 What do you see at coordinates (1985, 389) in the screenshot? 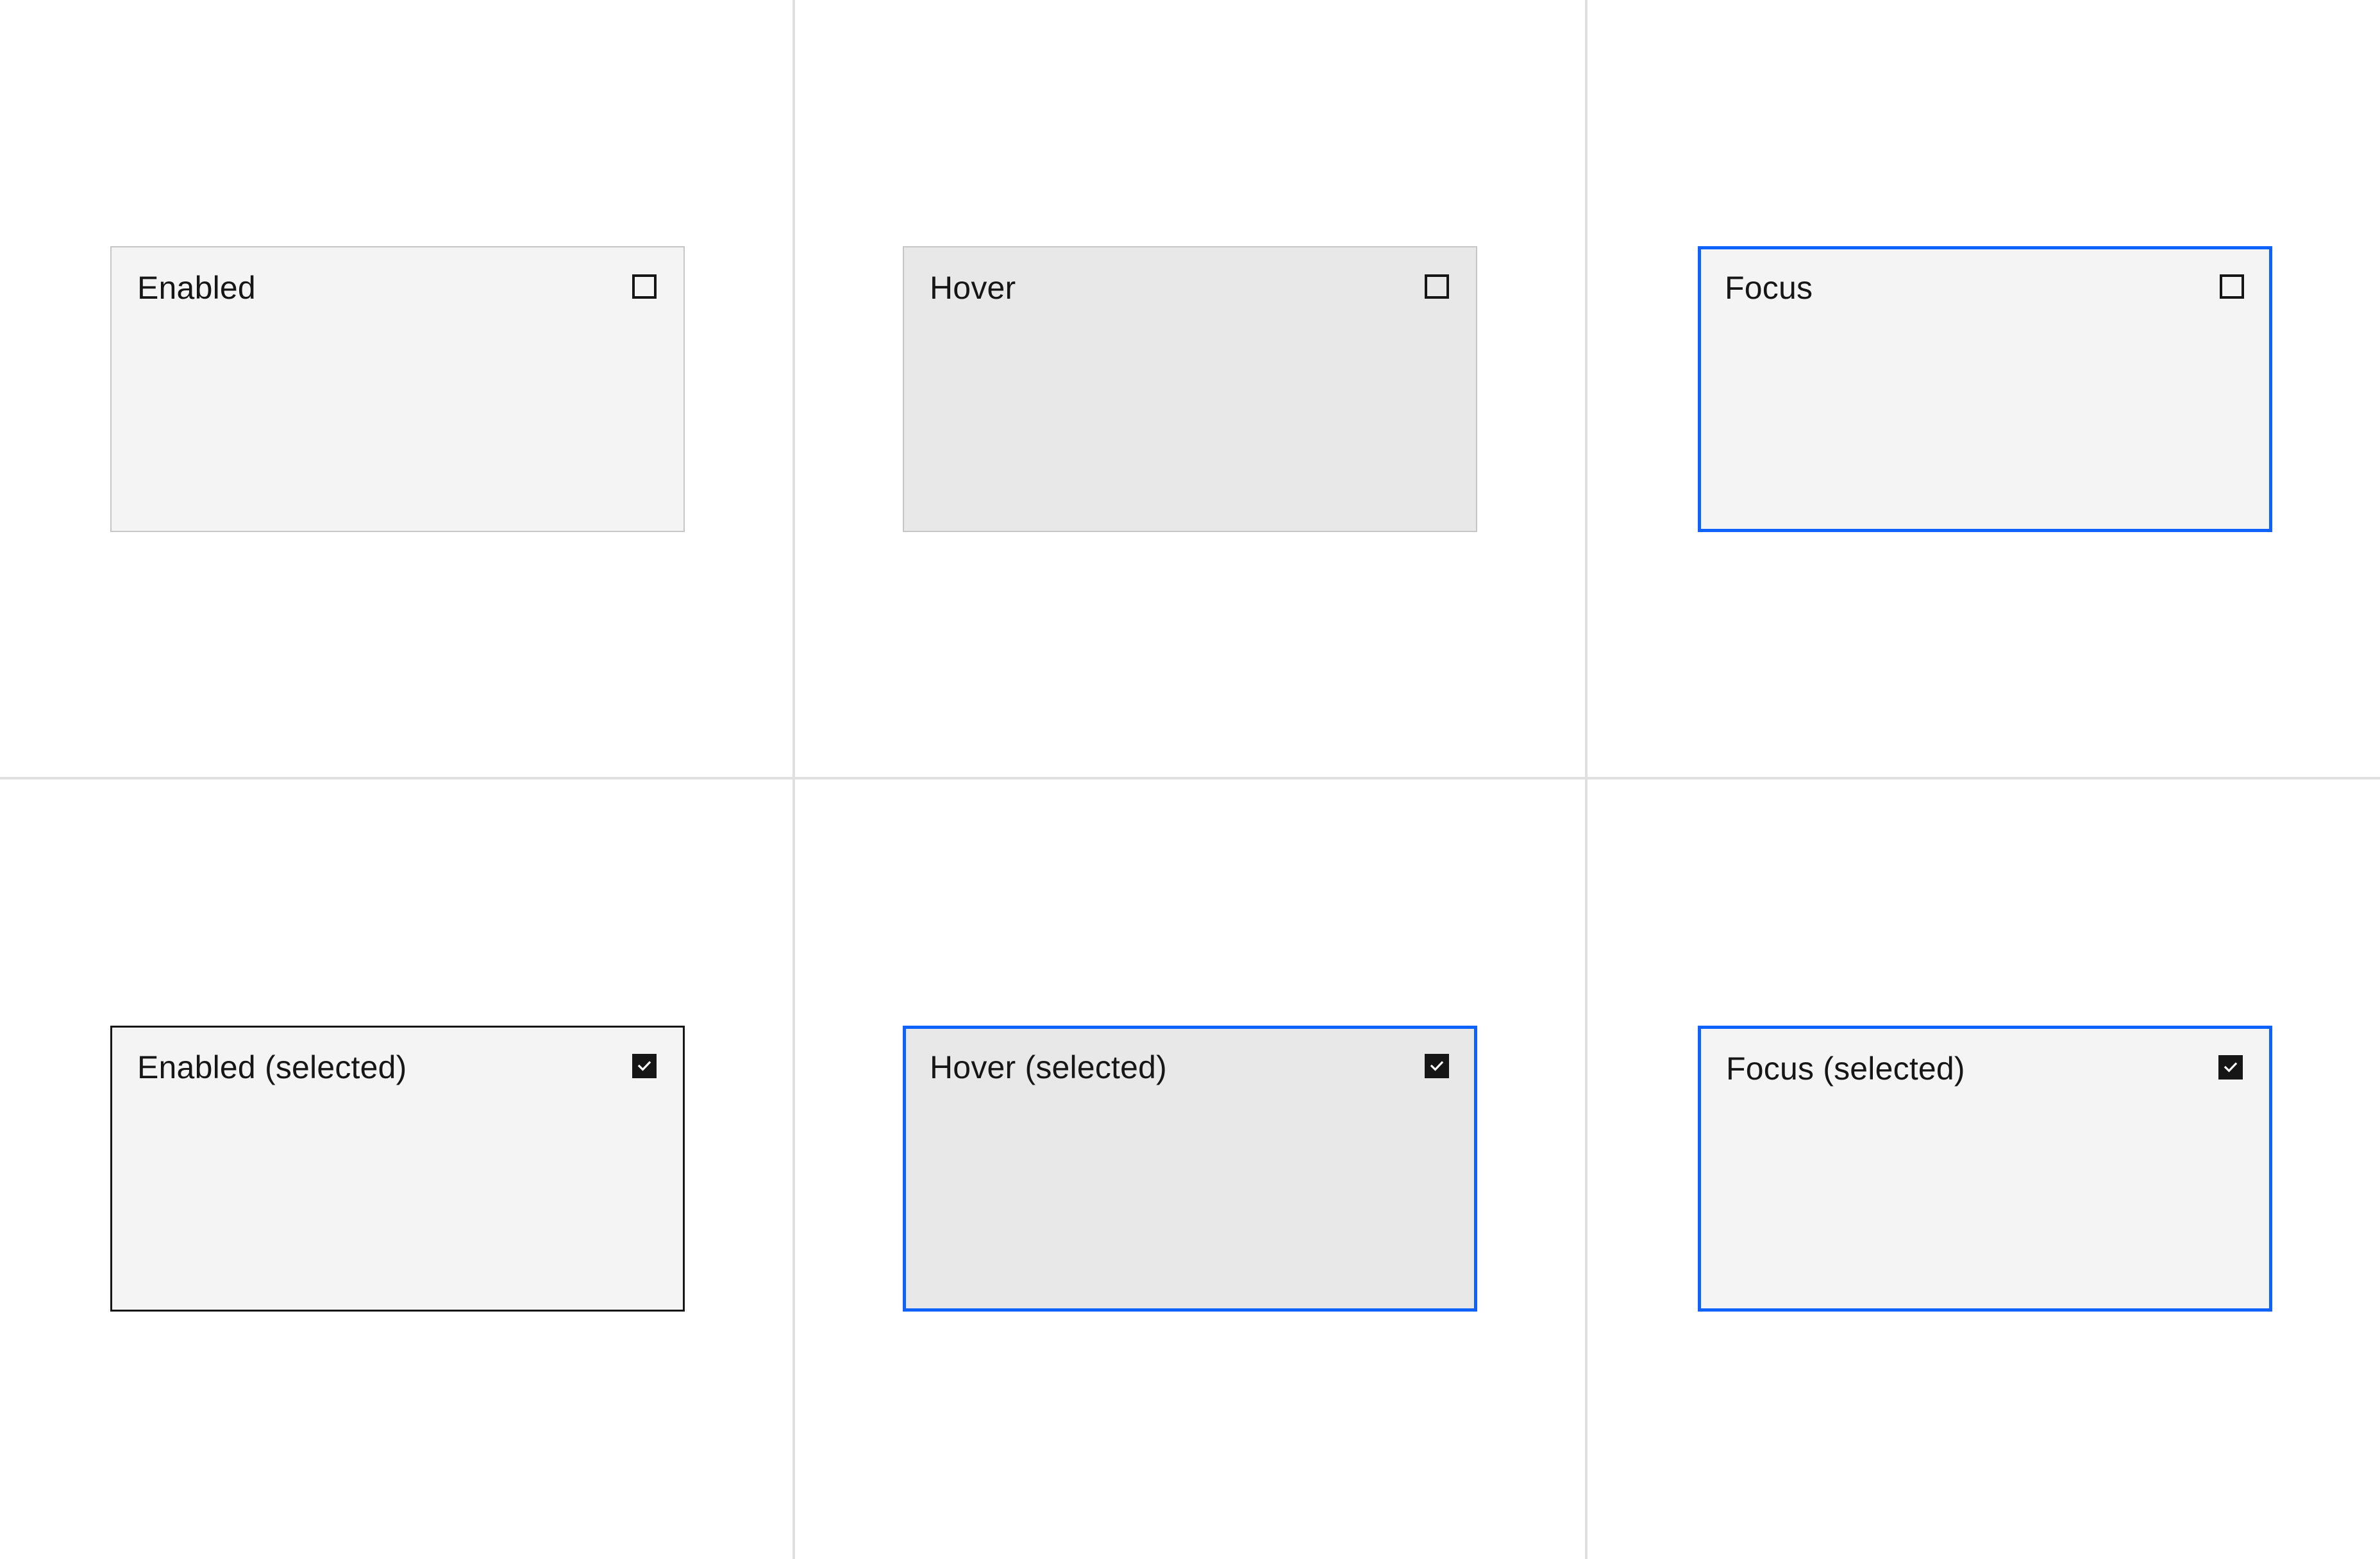
I see `tile-focus: Focus` at bounding box center [1985, 389].